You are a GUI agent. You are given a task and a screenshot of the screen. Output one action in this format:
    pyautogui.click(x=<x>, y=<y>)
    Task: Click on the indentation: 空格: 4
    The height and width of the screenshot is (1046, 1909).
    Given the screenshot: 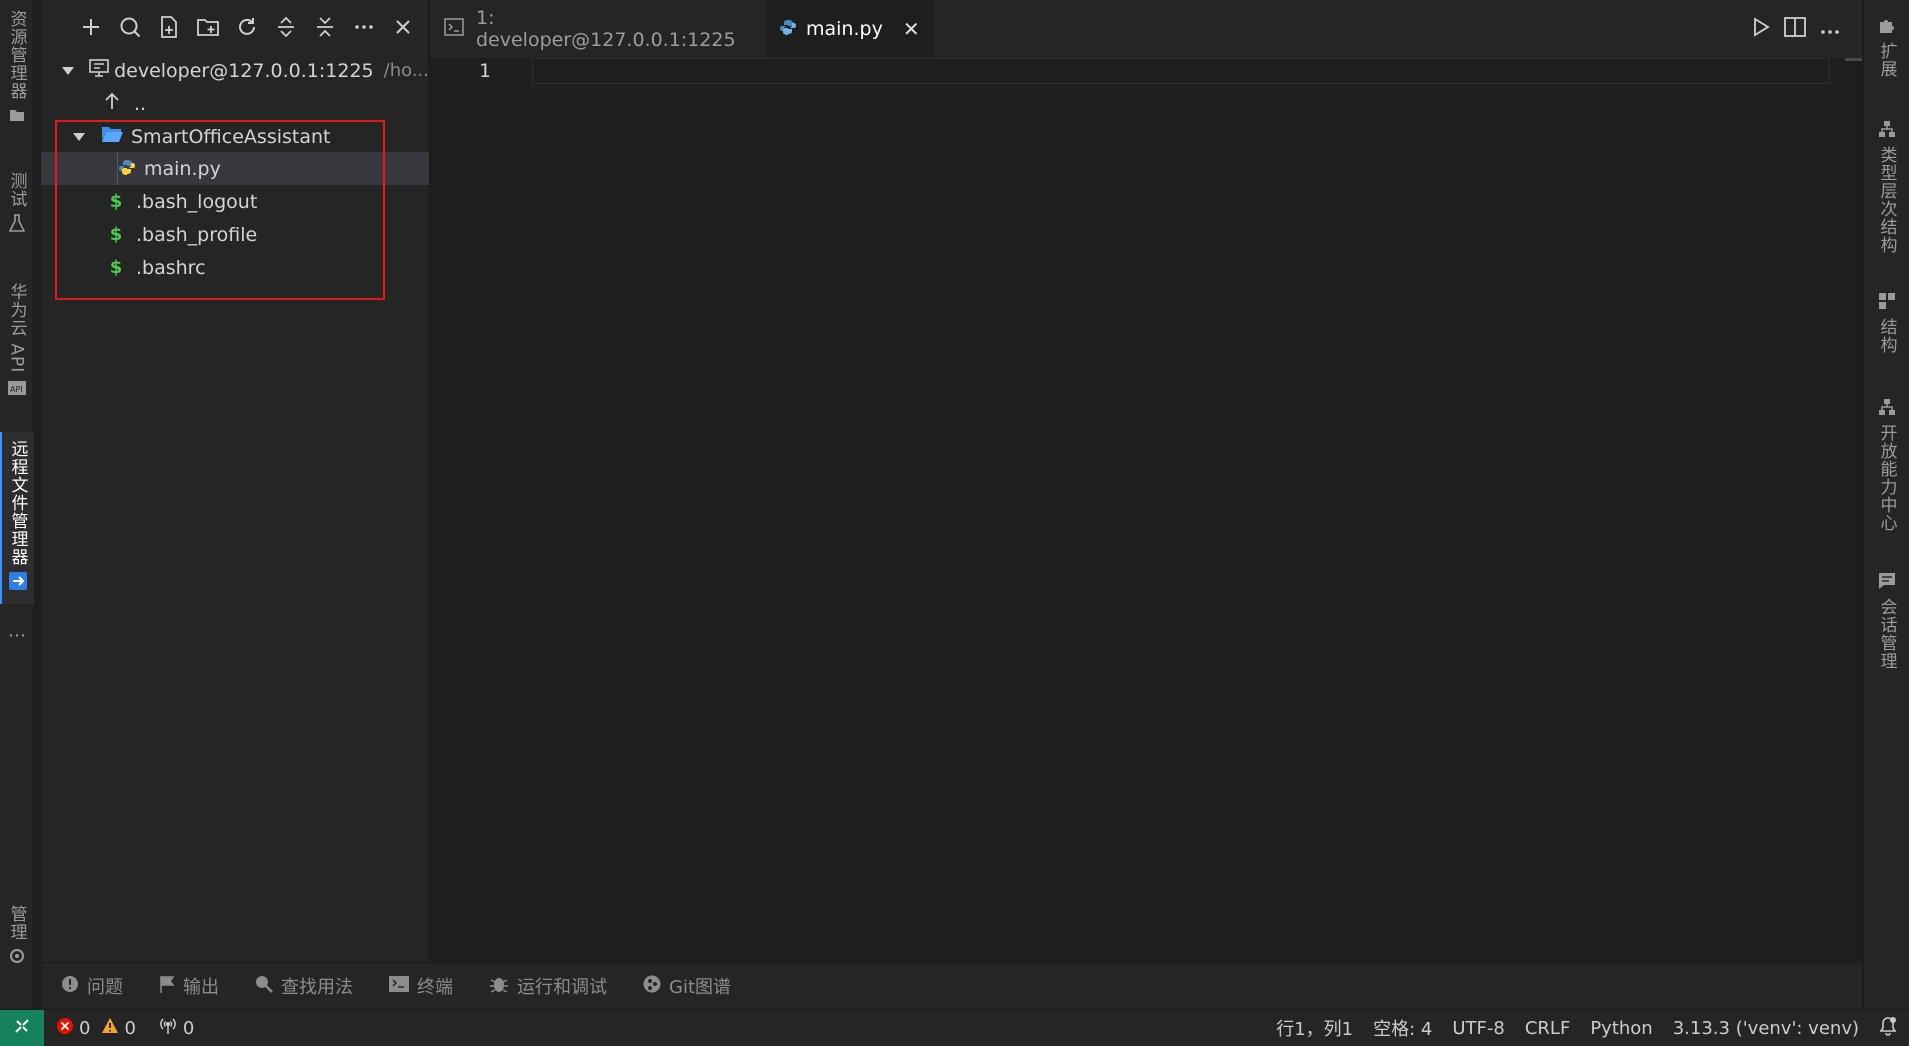 What is the action you would take?
    pyautogui.click(x=1402, y=1028)
    